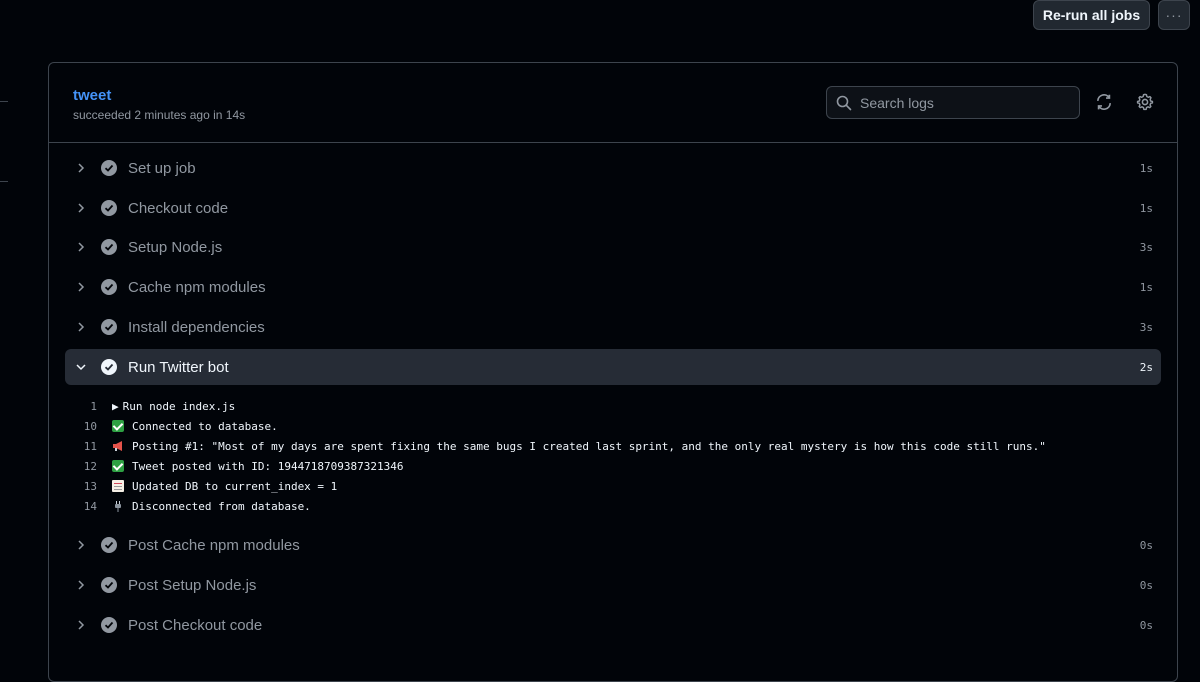 The image size is (1200, 682). I want to click on step-row: Post Cache npm modules 0s, so click(613, 545).